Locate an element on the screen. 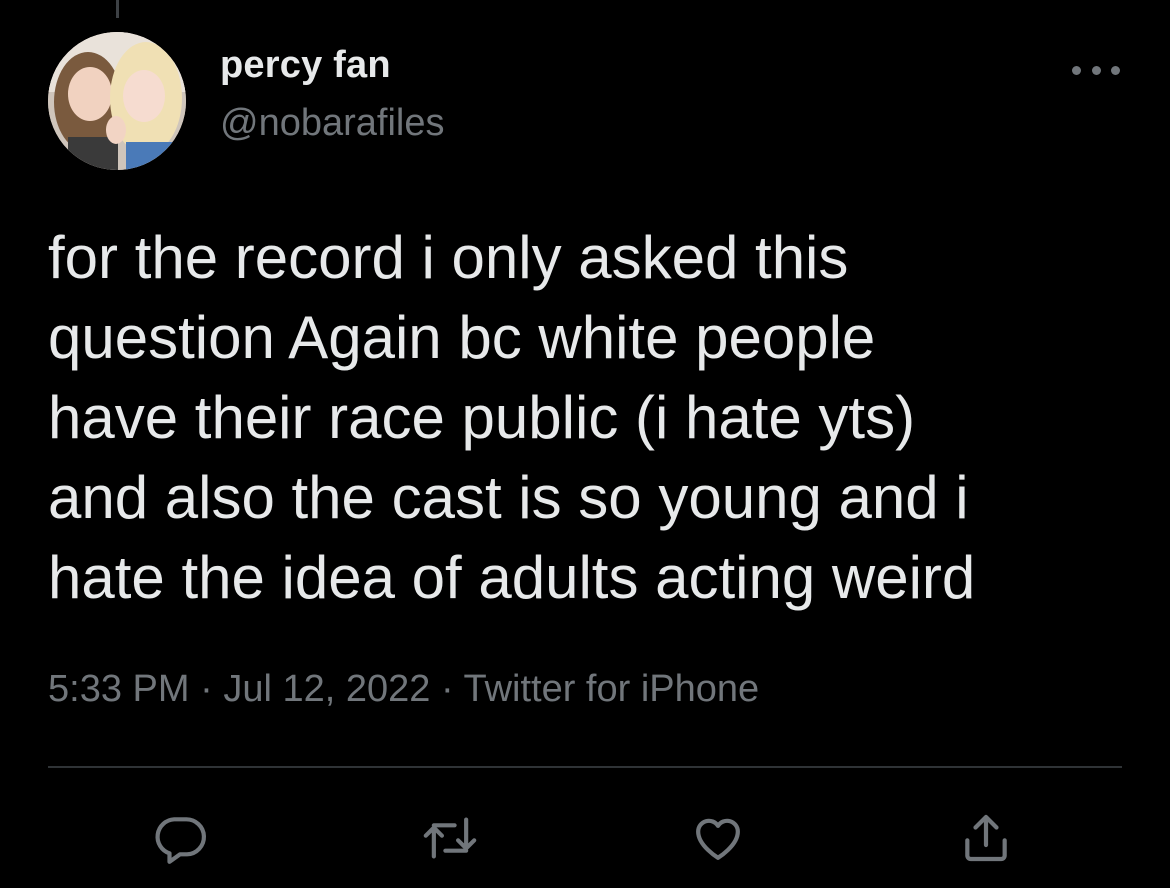 The image size is (1170, 888). tweet-line: for the record i only asked this is located at coordinates (448, 257).